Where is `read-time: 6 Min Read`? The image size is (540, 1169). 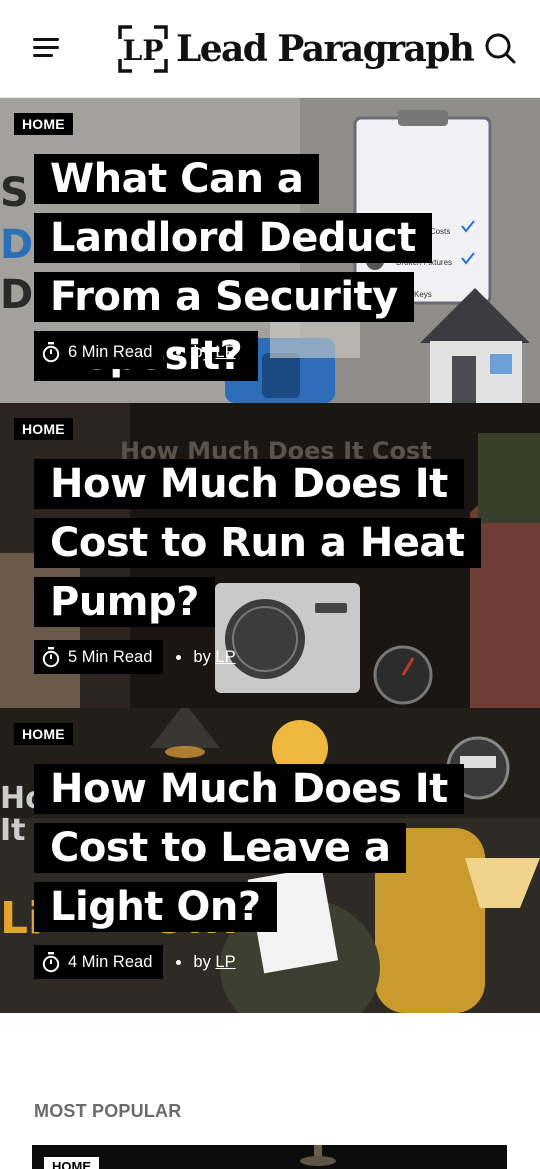 read-time: 6 Min Read is located at coordinates (110, 351).